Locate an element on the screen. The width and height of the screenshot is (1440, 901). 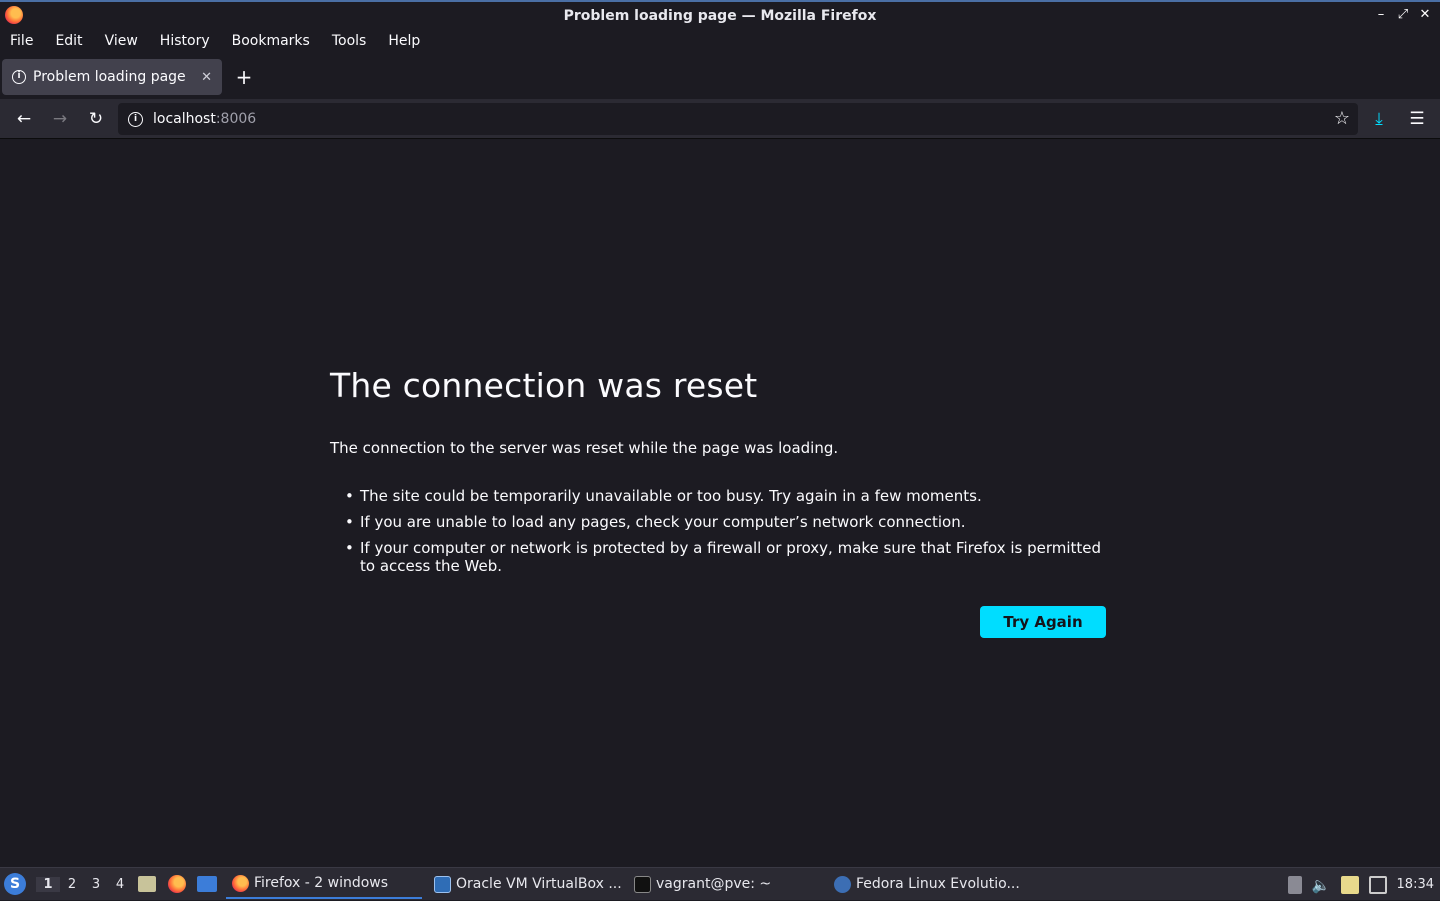
error-title: The connection was reset is located at coordinates (544, 385).